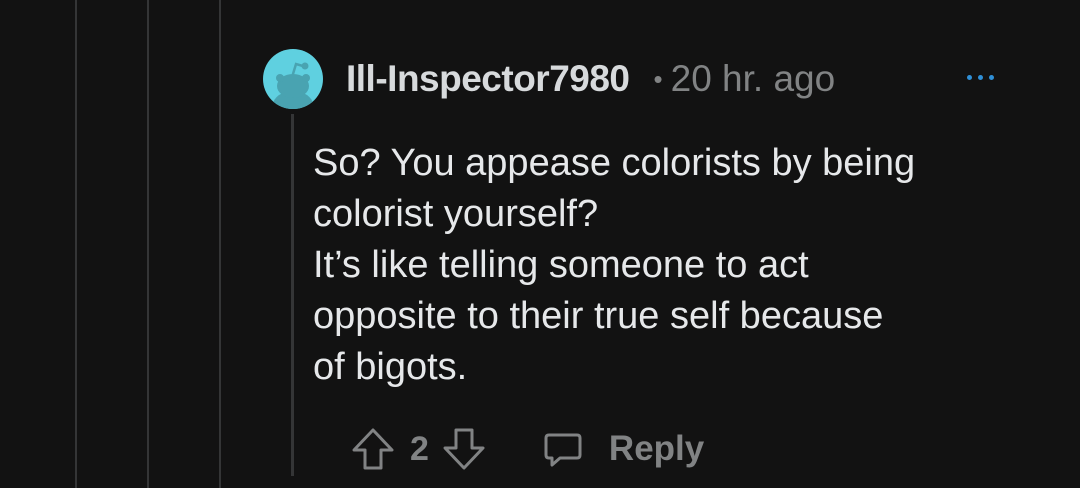  I want to click on timestamp: 20 hr. ago, so click(753, 78).